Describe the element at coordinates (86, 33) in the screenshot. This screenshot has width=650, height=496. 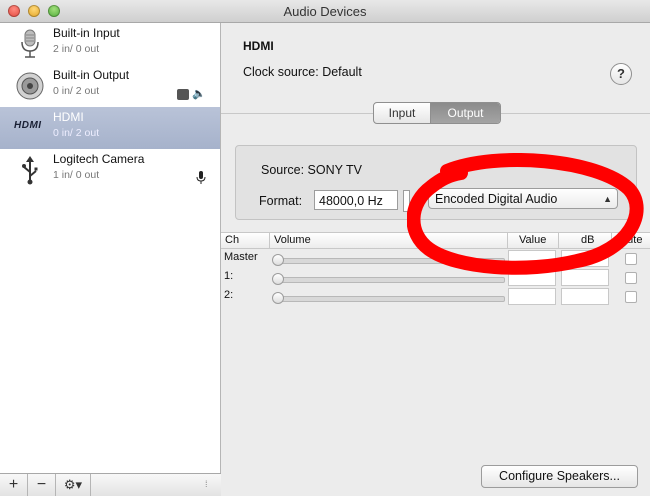
I see `device-name: Built-in Input` at that location.